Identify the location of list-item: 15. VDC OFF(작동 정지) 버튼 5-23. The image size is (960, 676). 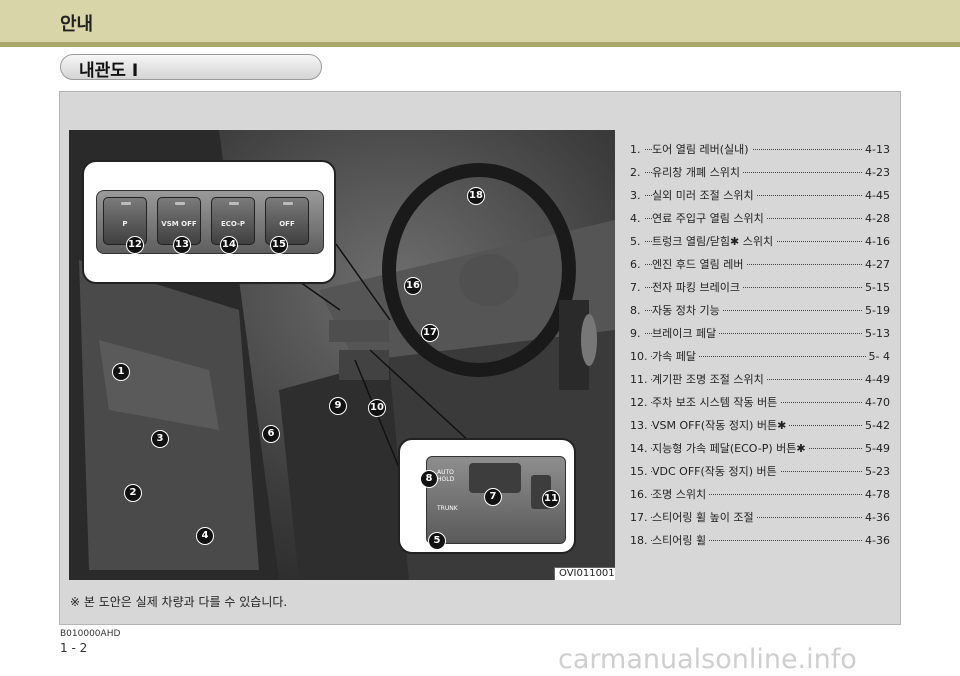
(763, 472).